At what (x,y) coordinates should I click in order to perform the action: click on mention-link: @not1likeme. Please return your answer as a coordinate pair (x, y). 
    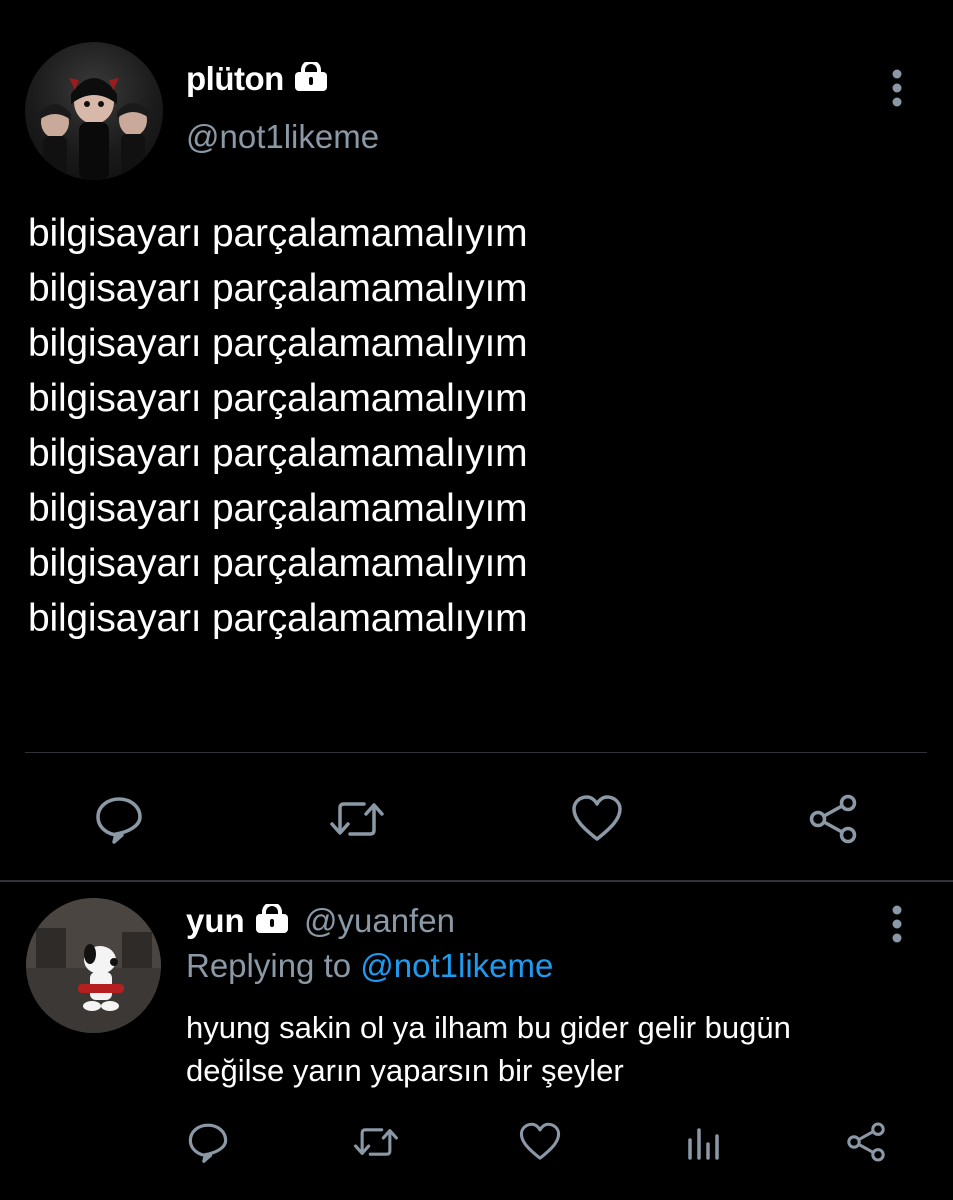
    Looking at the image, I should click on (456, 965).